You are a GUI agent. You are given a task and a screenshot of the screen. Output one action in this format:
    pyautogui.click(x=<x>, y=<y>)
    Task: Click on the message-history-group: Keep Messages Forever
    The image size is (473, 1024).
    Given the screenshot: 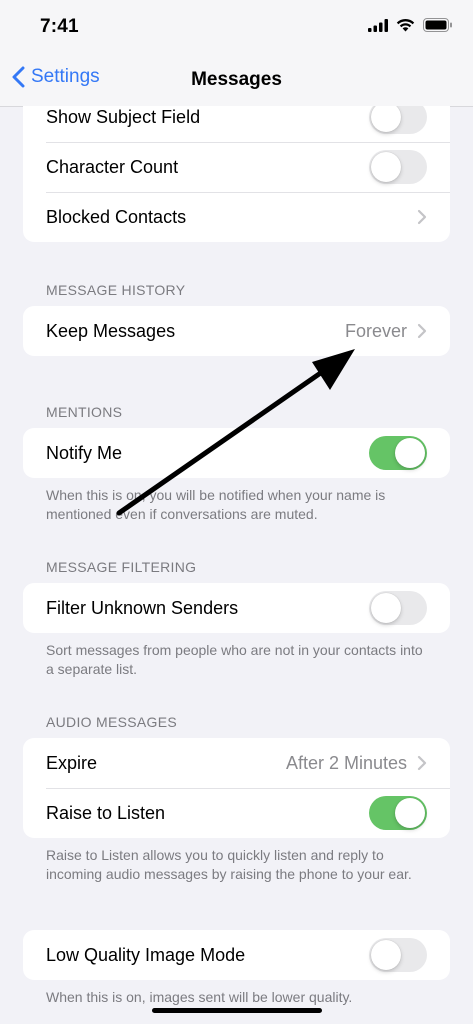 What is the action you would take?
    pyautogui.click(x=236, y=331)
    